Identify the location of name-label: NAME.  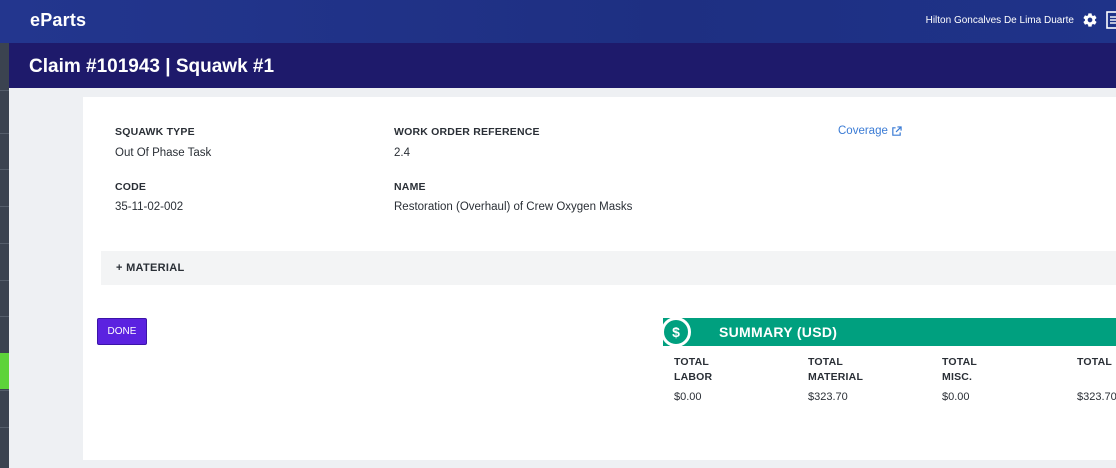
(410, 187).